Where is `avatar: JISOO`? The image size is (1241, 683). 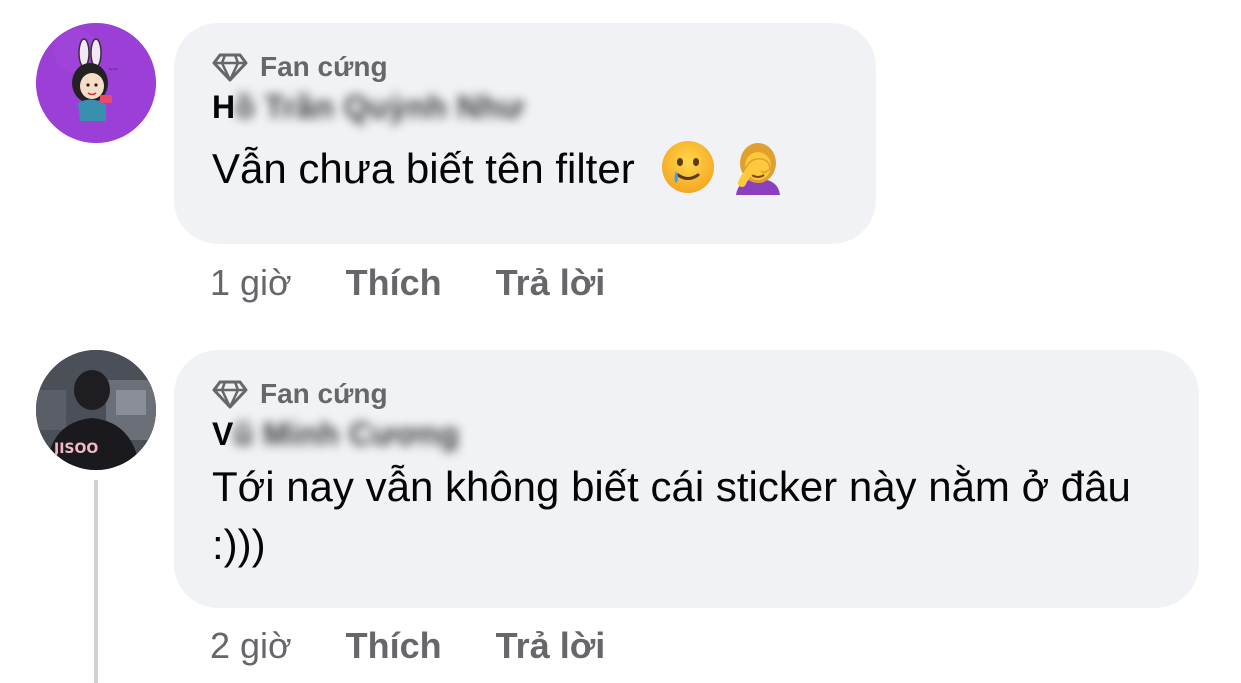
avatar: JISOO is located at coordinates (96, 410).